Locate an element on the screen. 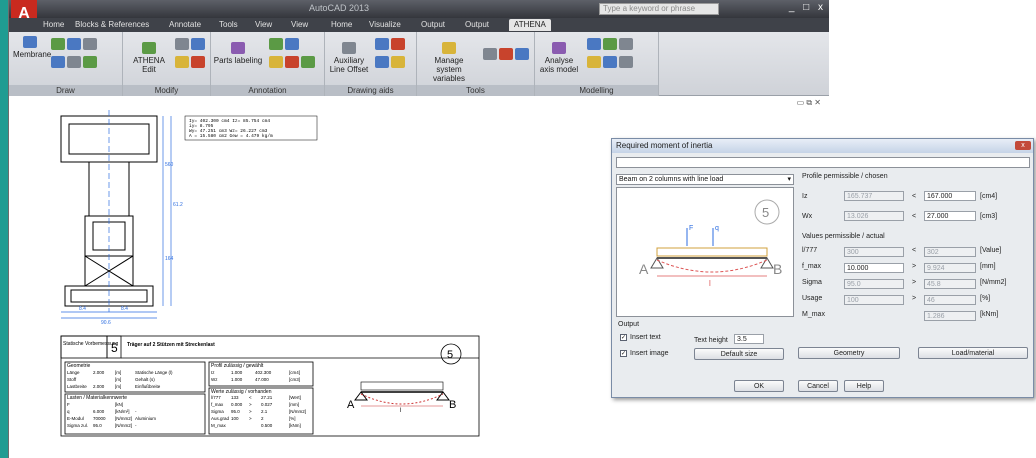 This screenshot has height=458, width=1036. tab-annotate: Annotate is located at coordinates (185, 25).